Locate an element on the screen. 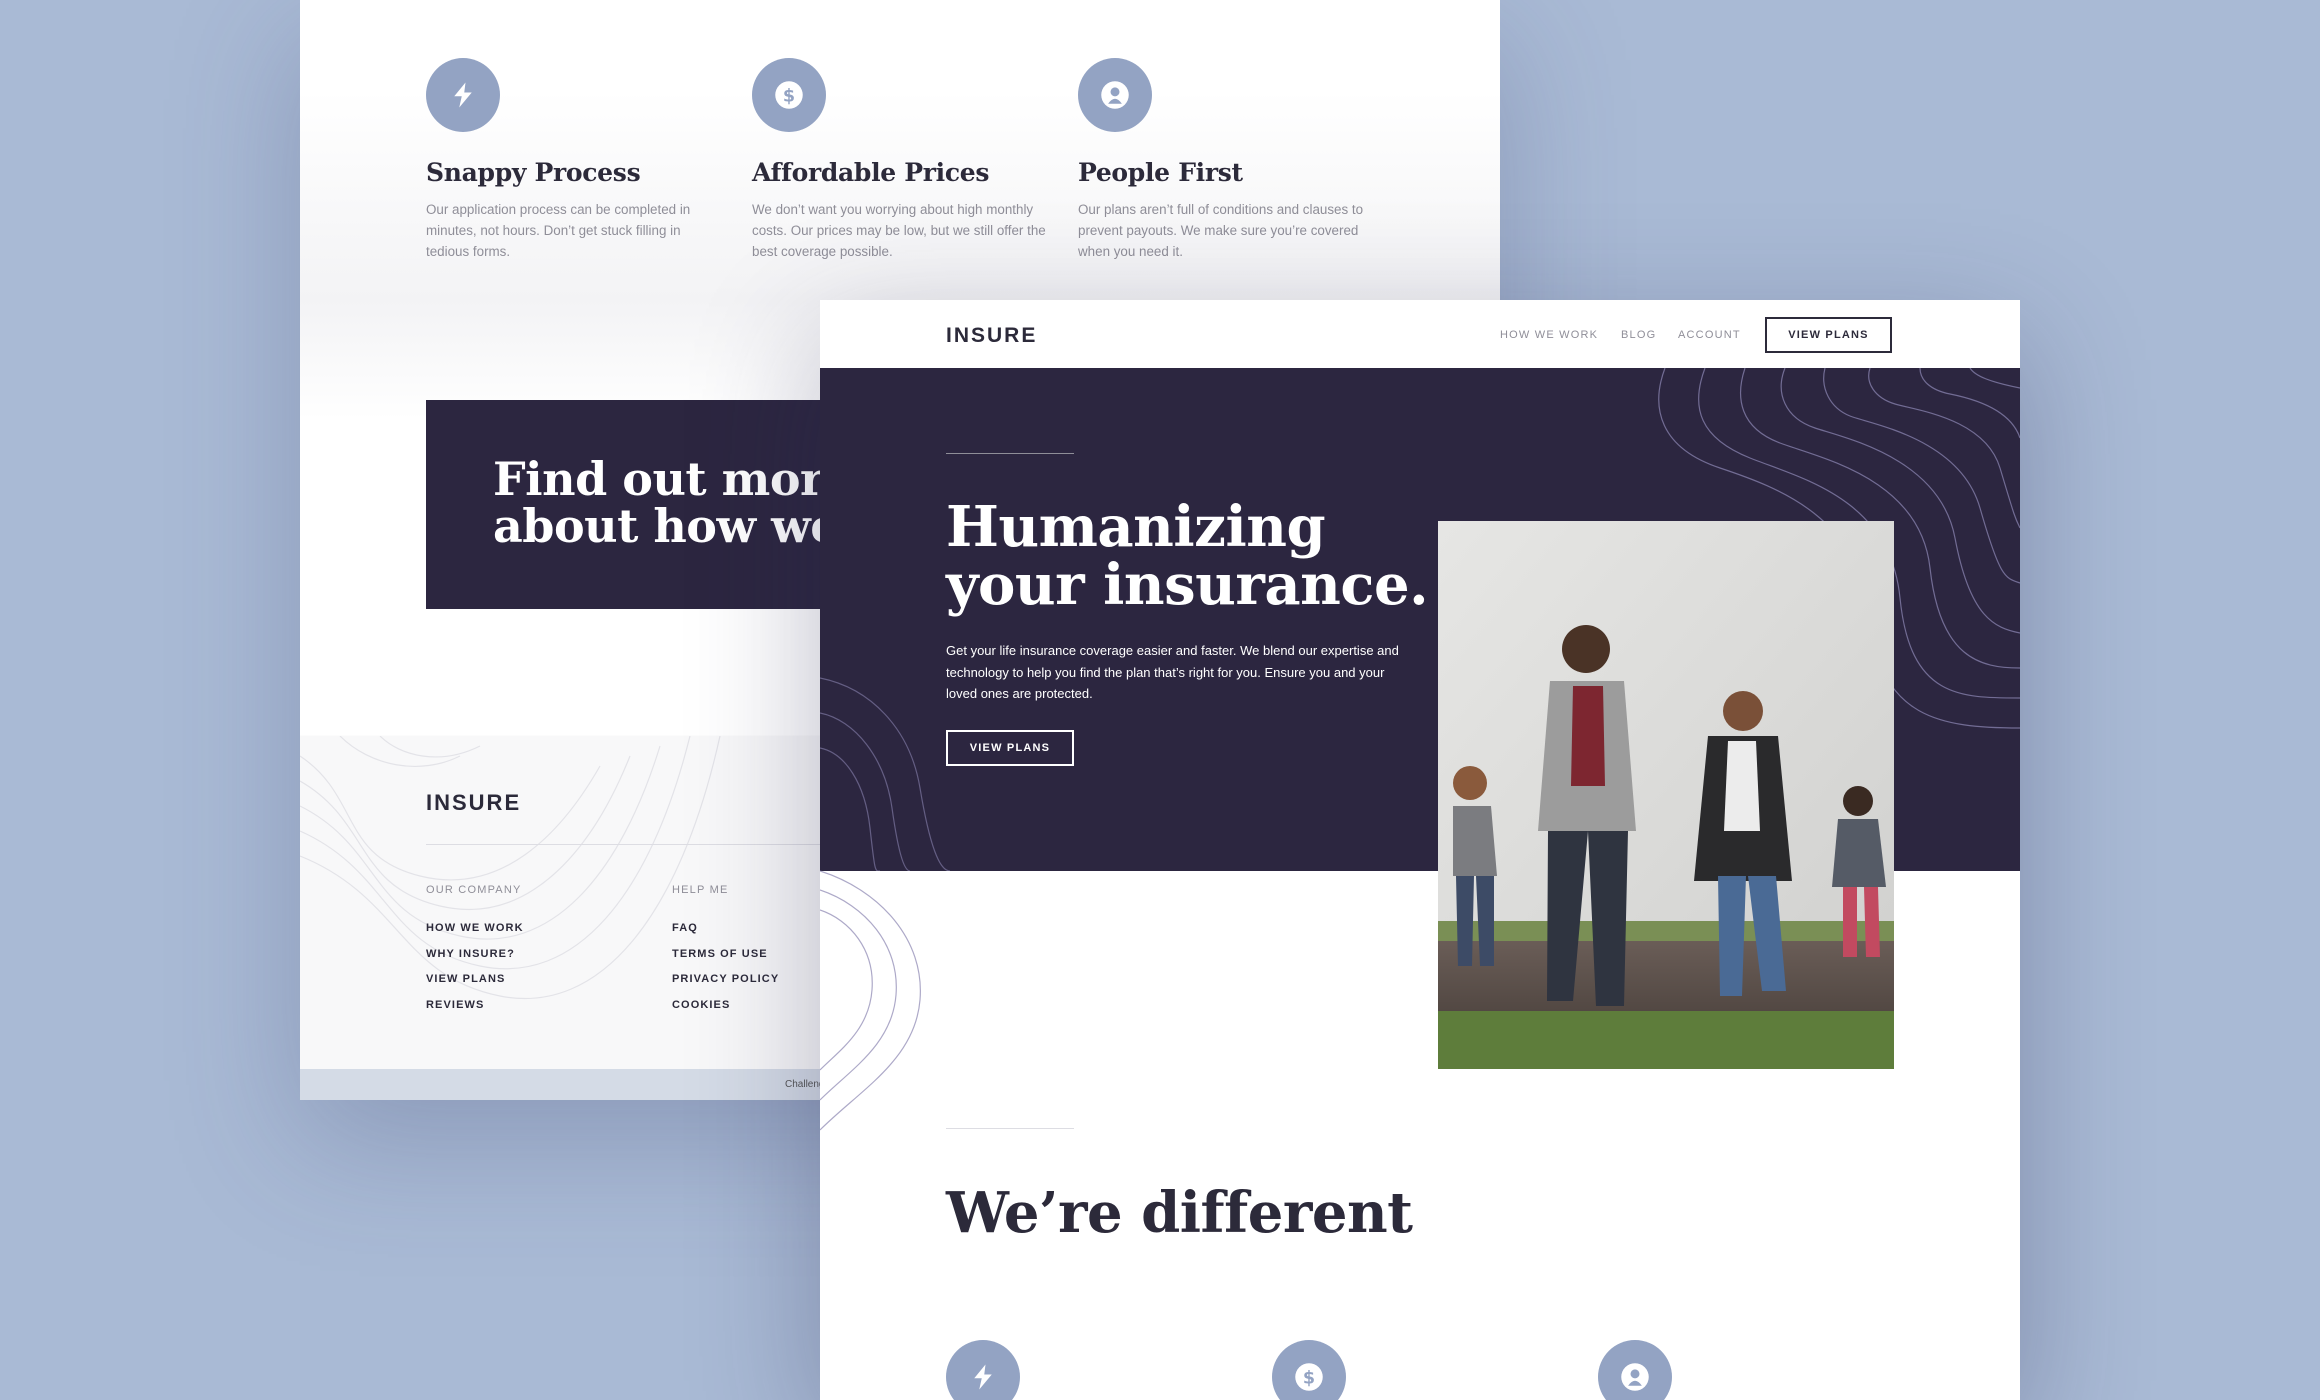  nav-link-blog: BLOG is located at coordinates (1638, 335).